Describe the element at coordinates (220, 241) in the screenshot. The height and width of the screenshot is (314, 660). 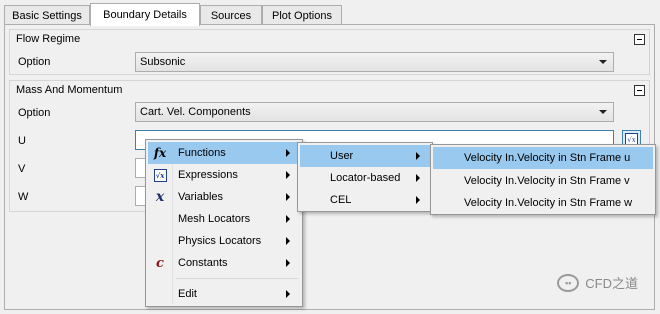
I see `menu-item-label: Physics Locators` at that location.